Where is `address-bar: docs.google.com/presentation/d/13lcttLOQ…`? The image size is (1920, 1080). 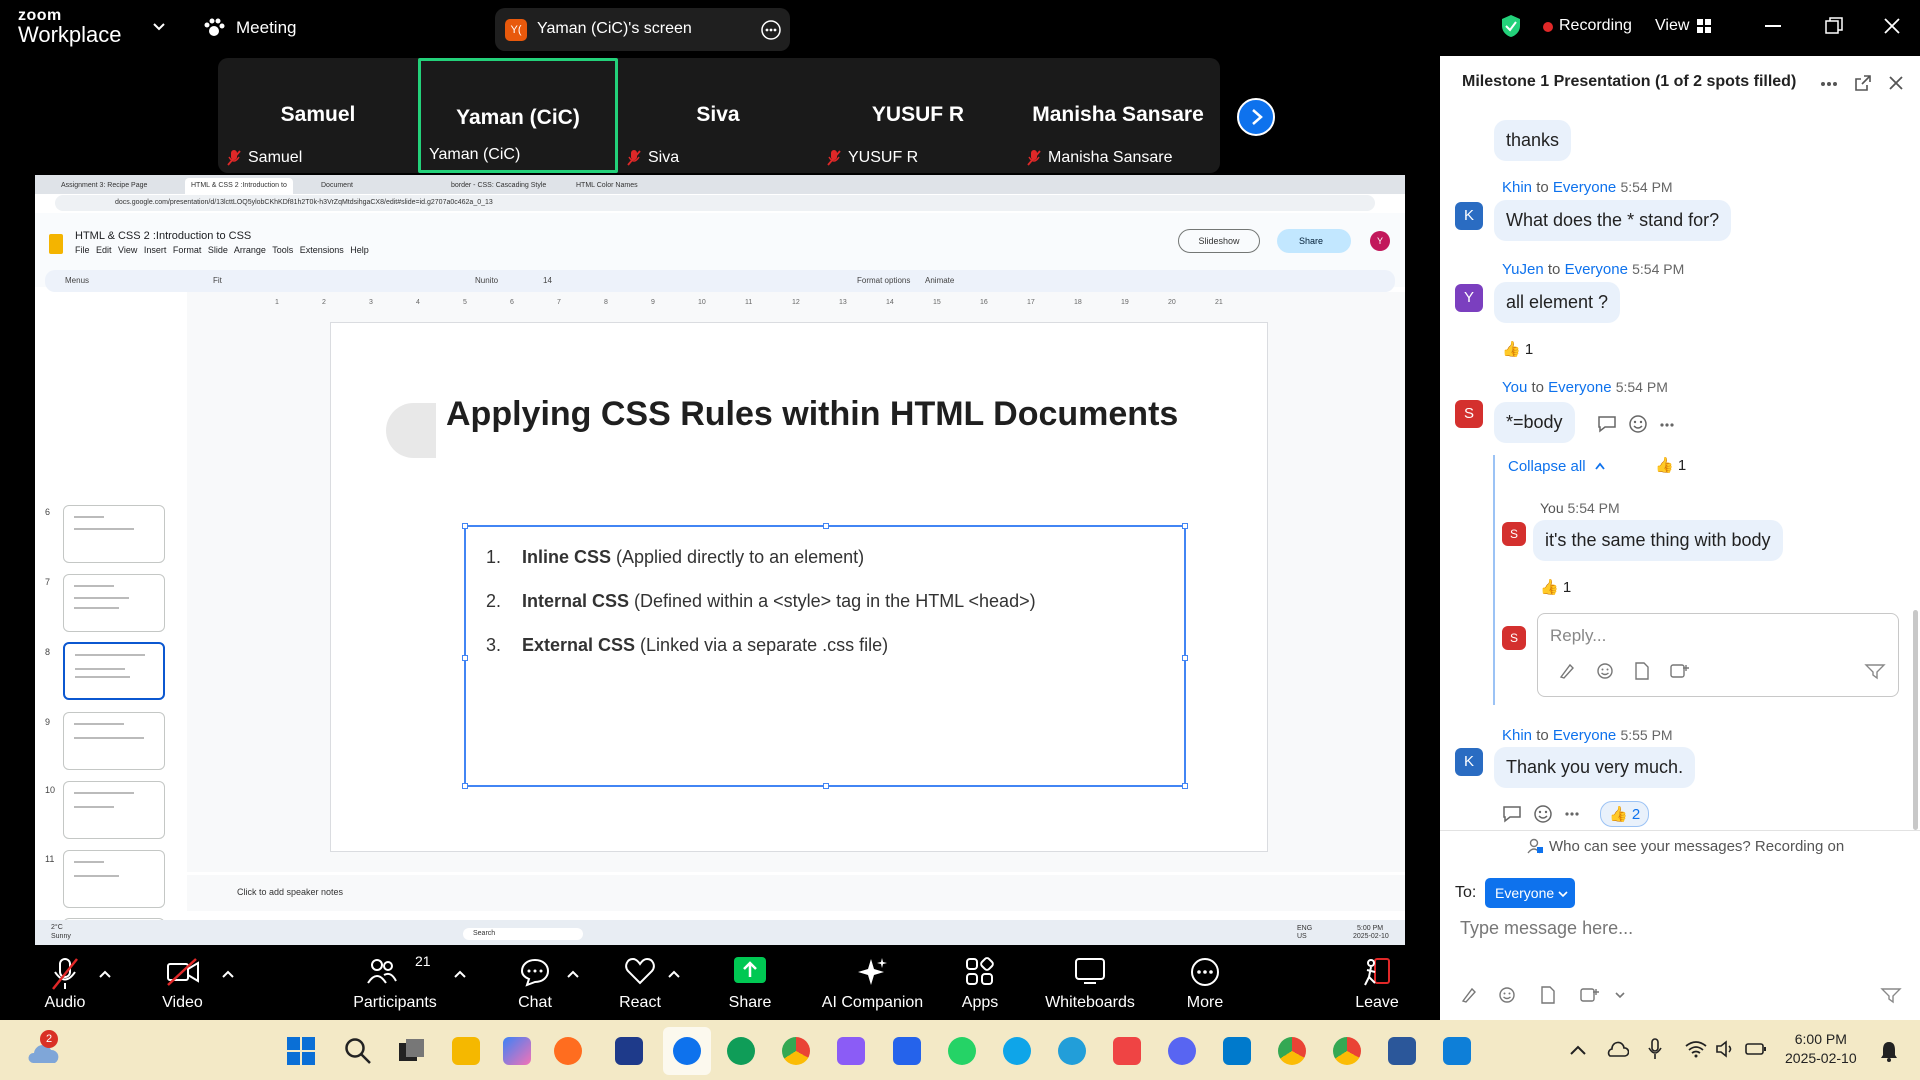 address-bar: docs.google.com/presentation/d/13lcttLOQ… is located at coordinates (715, 203).